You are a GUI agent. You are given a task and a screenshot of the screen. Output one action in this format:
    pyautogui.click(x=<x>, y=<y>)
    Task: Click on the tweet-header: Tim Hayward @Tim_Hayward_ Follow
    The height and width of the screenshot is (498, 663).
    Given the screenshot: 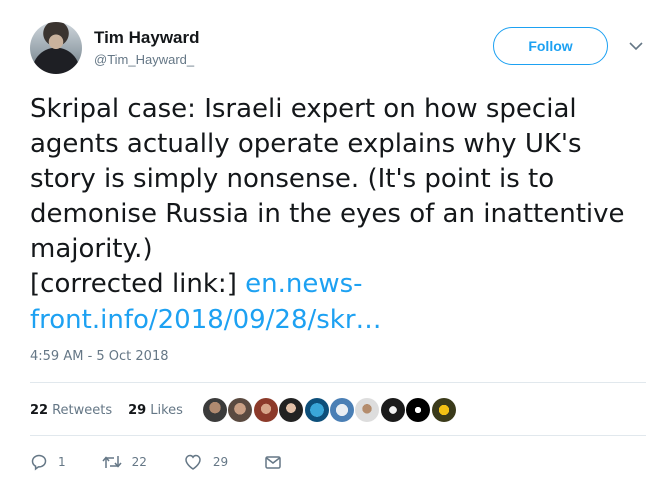 What is the action you would take?
    pyautogui.click(x=340, y=50)
    